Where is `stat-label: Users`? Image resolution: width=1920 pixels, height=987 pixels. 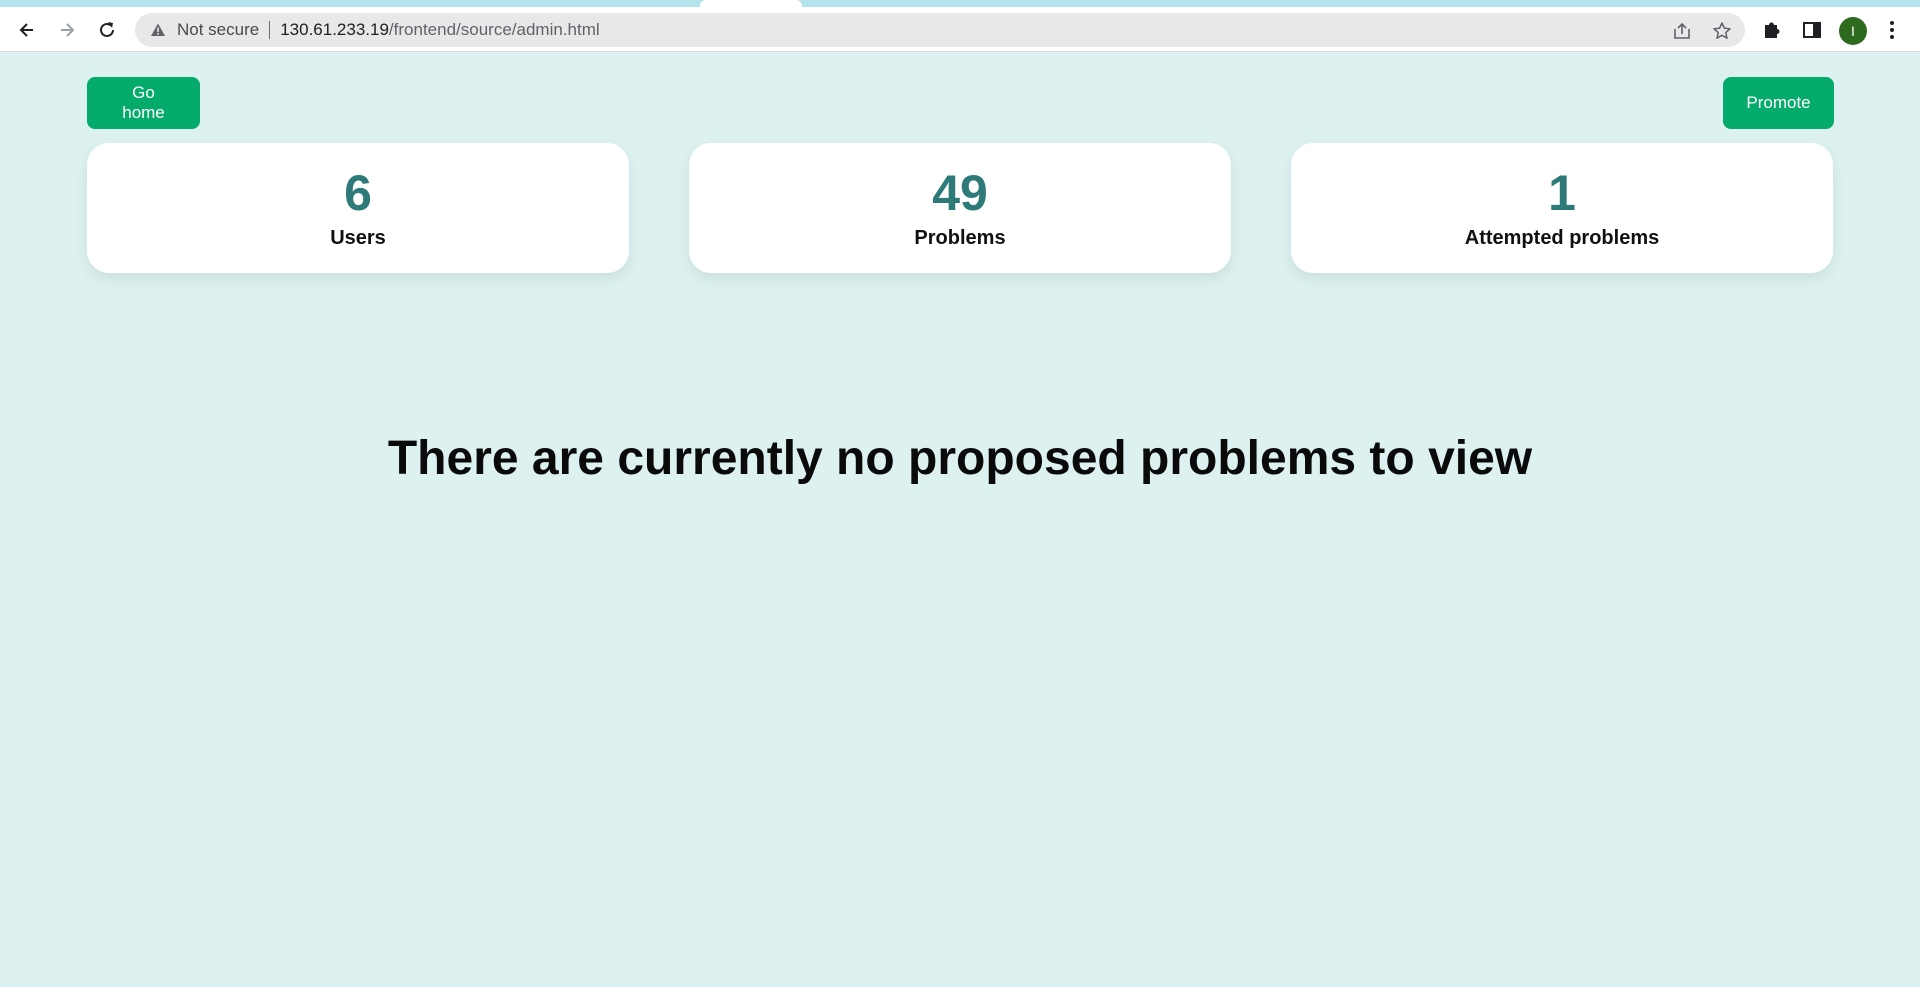 stat-label: Users is located at coordinates (358, 238).